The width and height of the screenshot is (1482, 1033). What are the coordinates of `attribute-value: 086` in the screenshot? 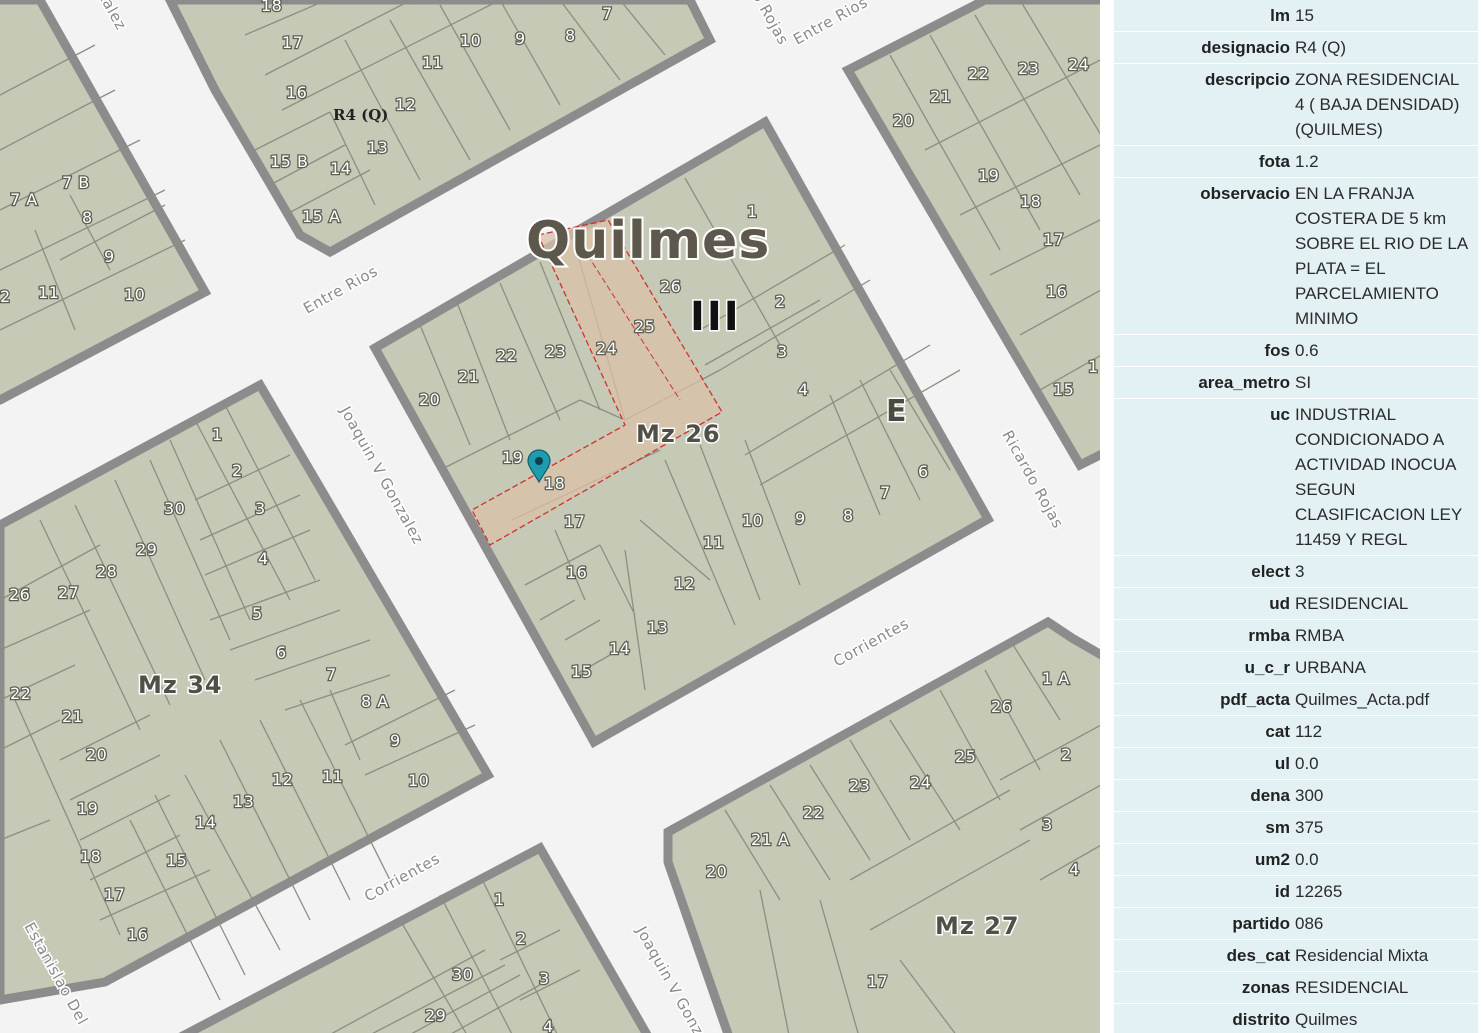 It's located at (1386, 923).